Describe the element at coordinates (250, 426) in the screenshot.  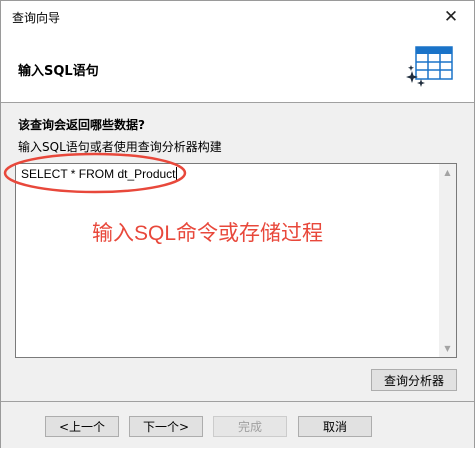
I see `finish-button: 完成` at that location.